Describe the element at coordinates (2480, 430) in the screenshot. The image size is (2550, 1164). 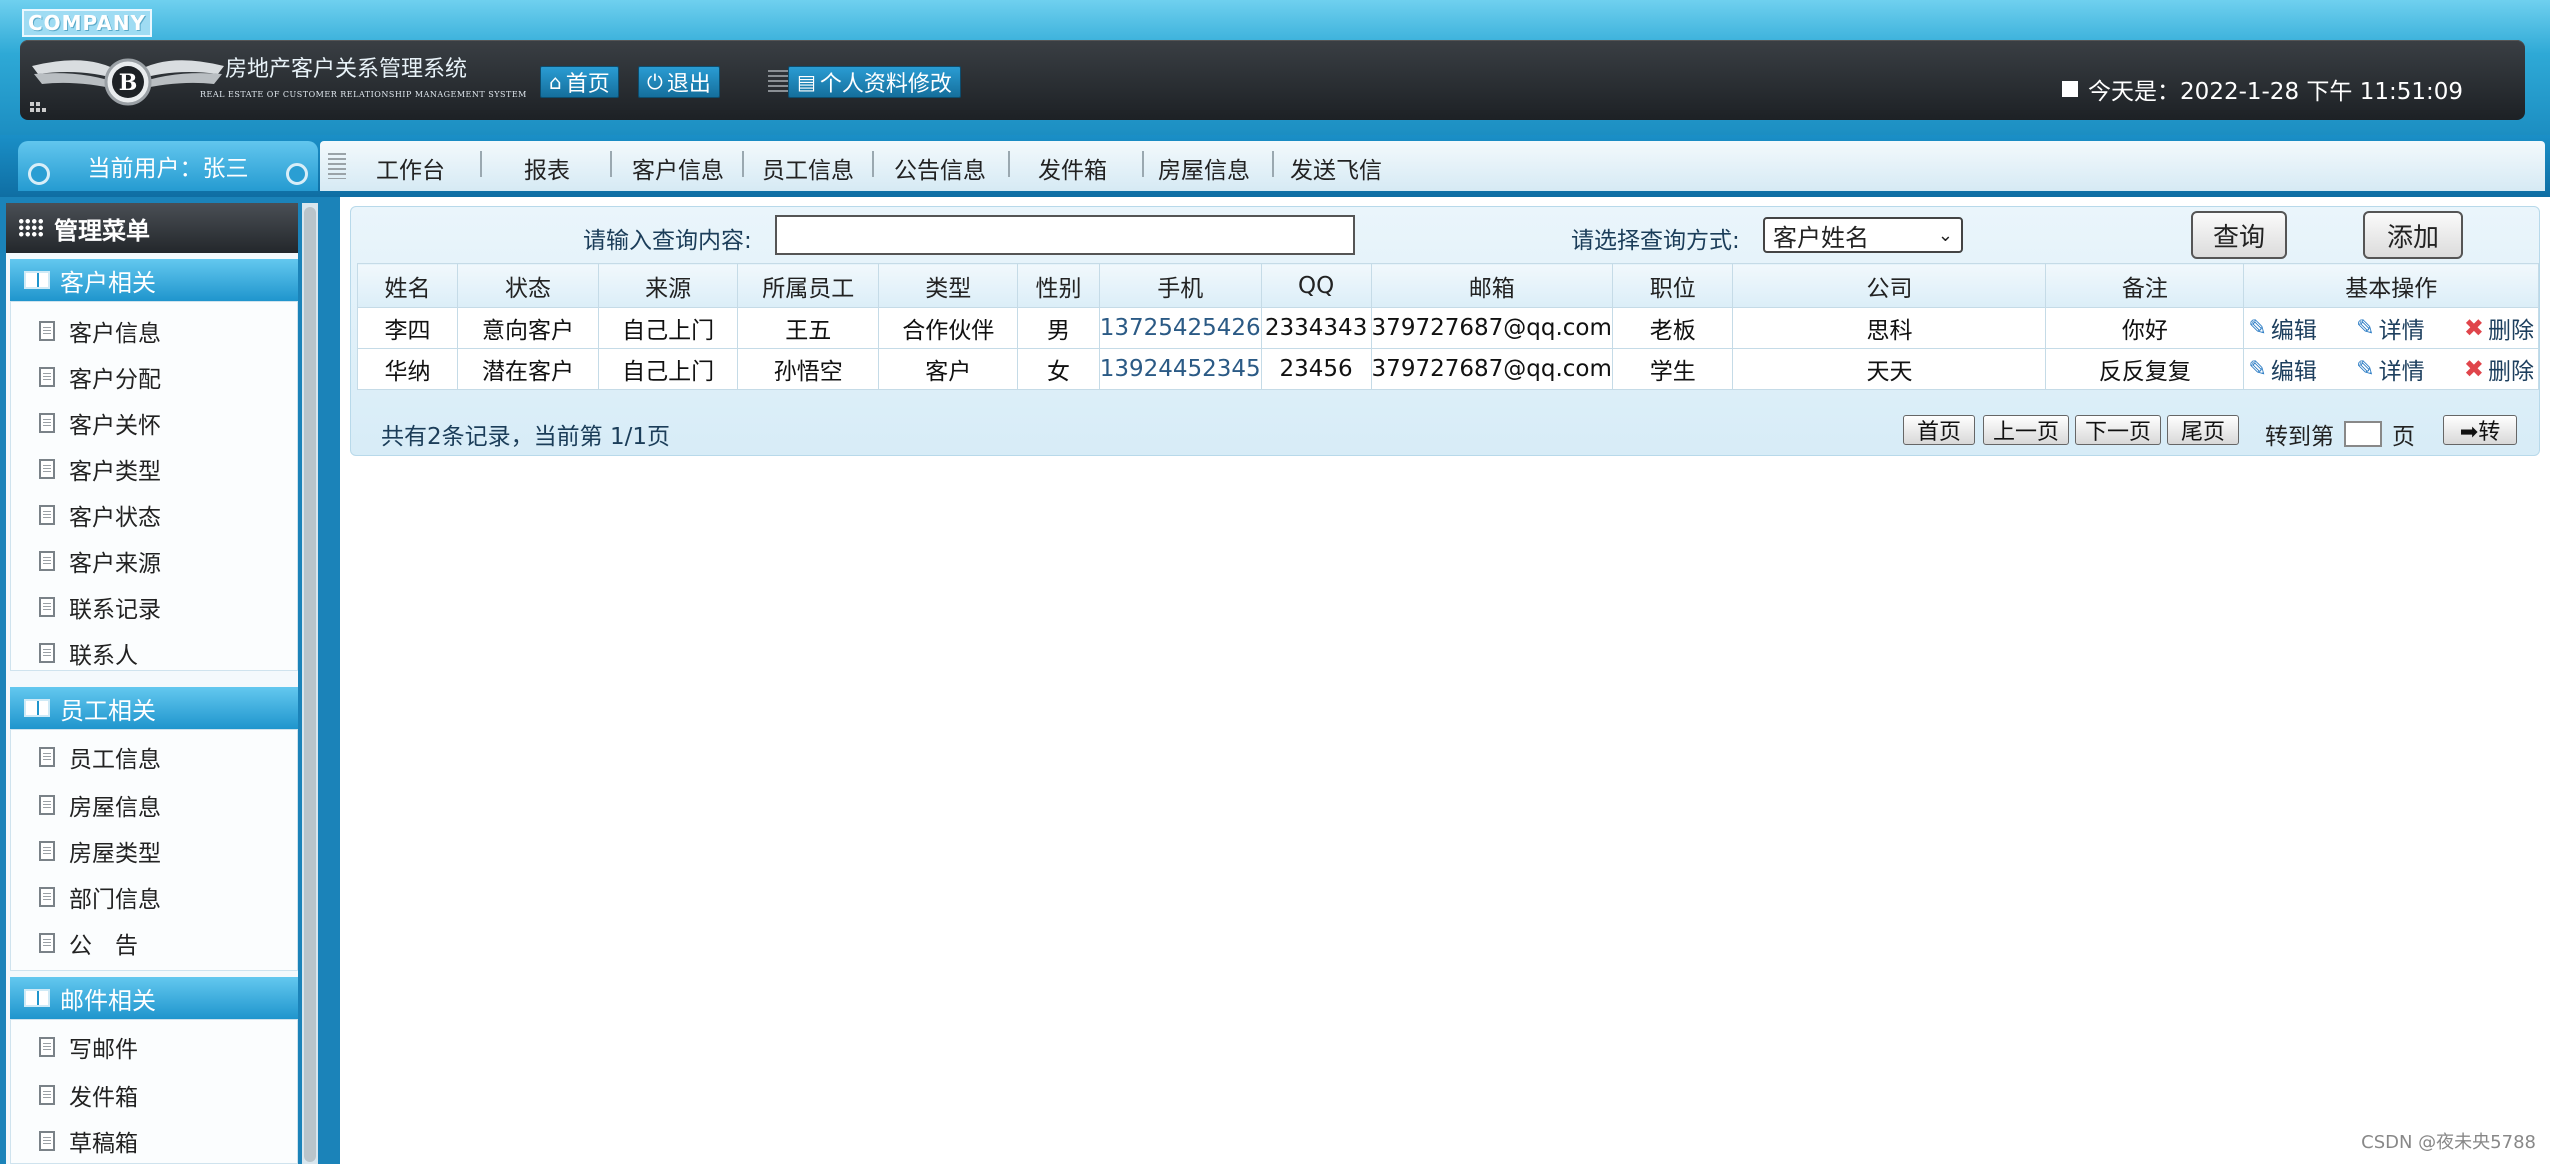
I see `go-button: ➡转` at that location.